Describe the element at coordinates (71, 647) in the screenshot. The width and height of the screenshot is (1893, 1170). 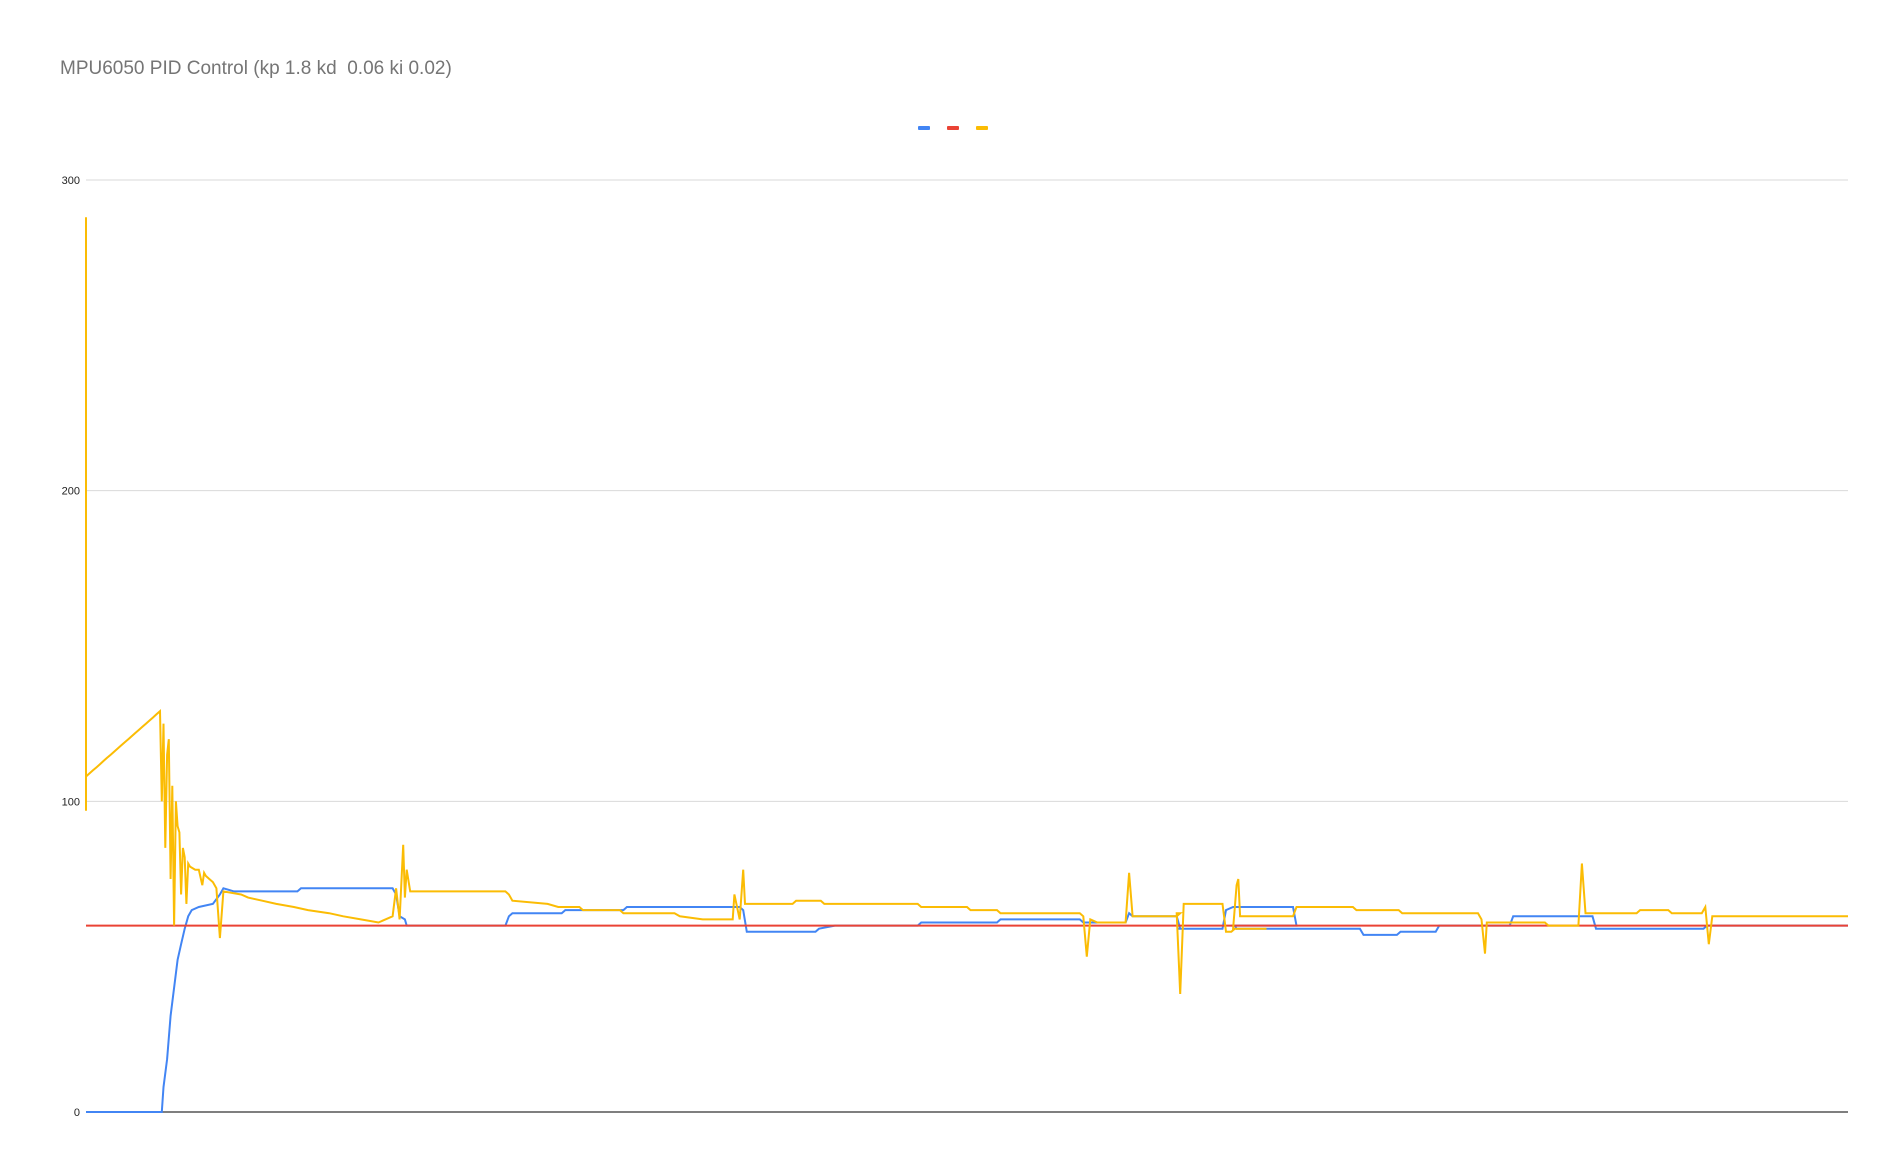
I see `axis: 0 100 200 300` at that location.